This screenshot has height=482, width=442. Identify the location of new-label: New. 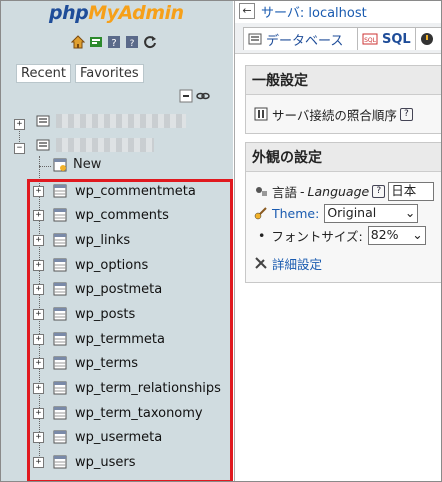
(87, 164).